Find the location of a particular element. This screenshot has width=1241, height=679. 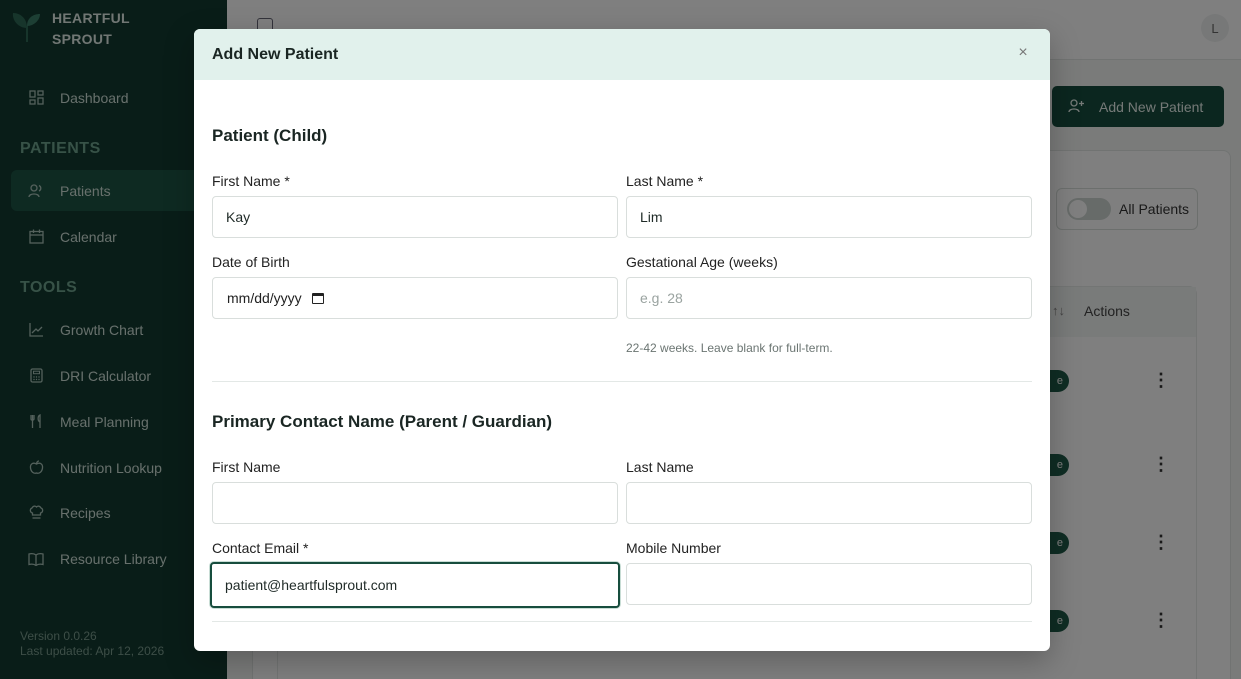

mobile-number-label: Mobile Number is located at coordinates (673, 548).